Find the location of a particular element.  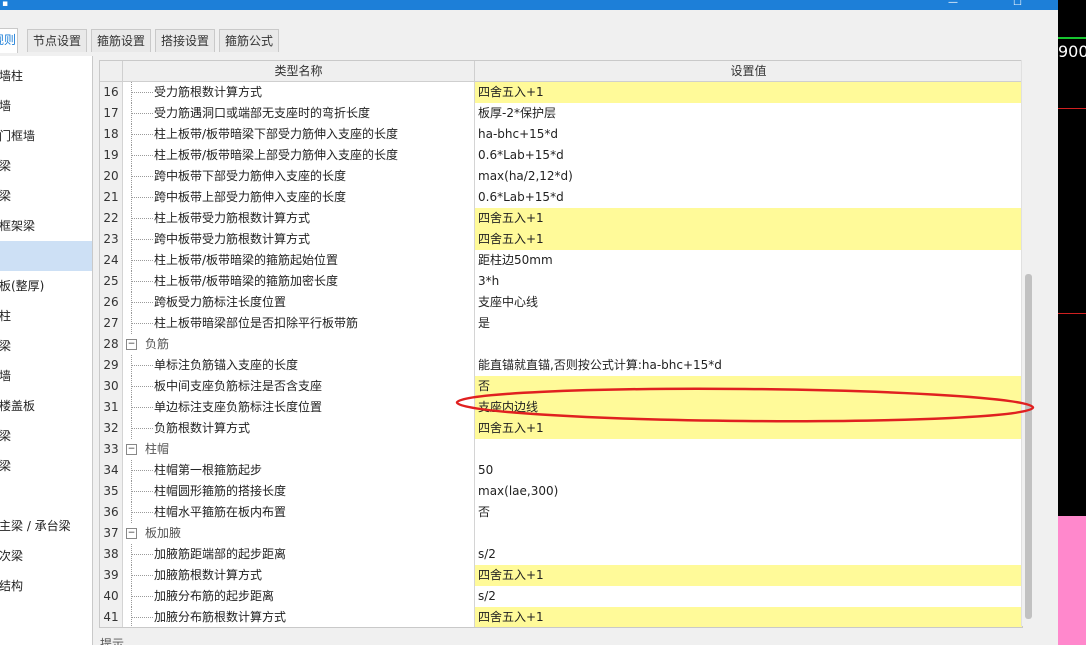

type-name-cell: 柱上板带/板带暗梁上部受力筋伸入支座的长度 is located at coordinates (299, 155).